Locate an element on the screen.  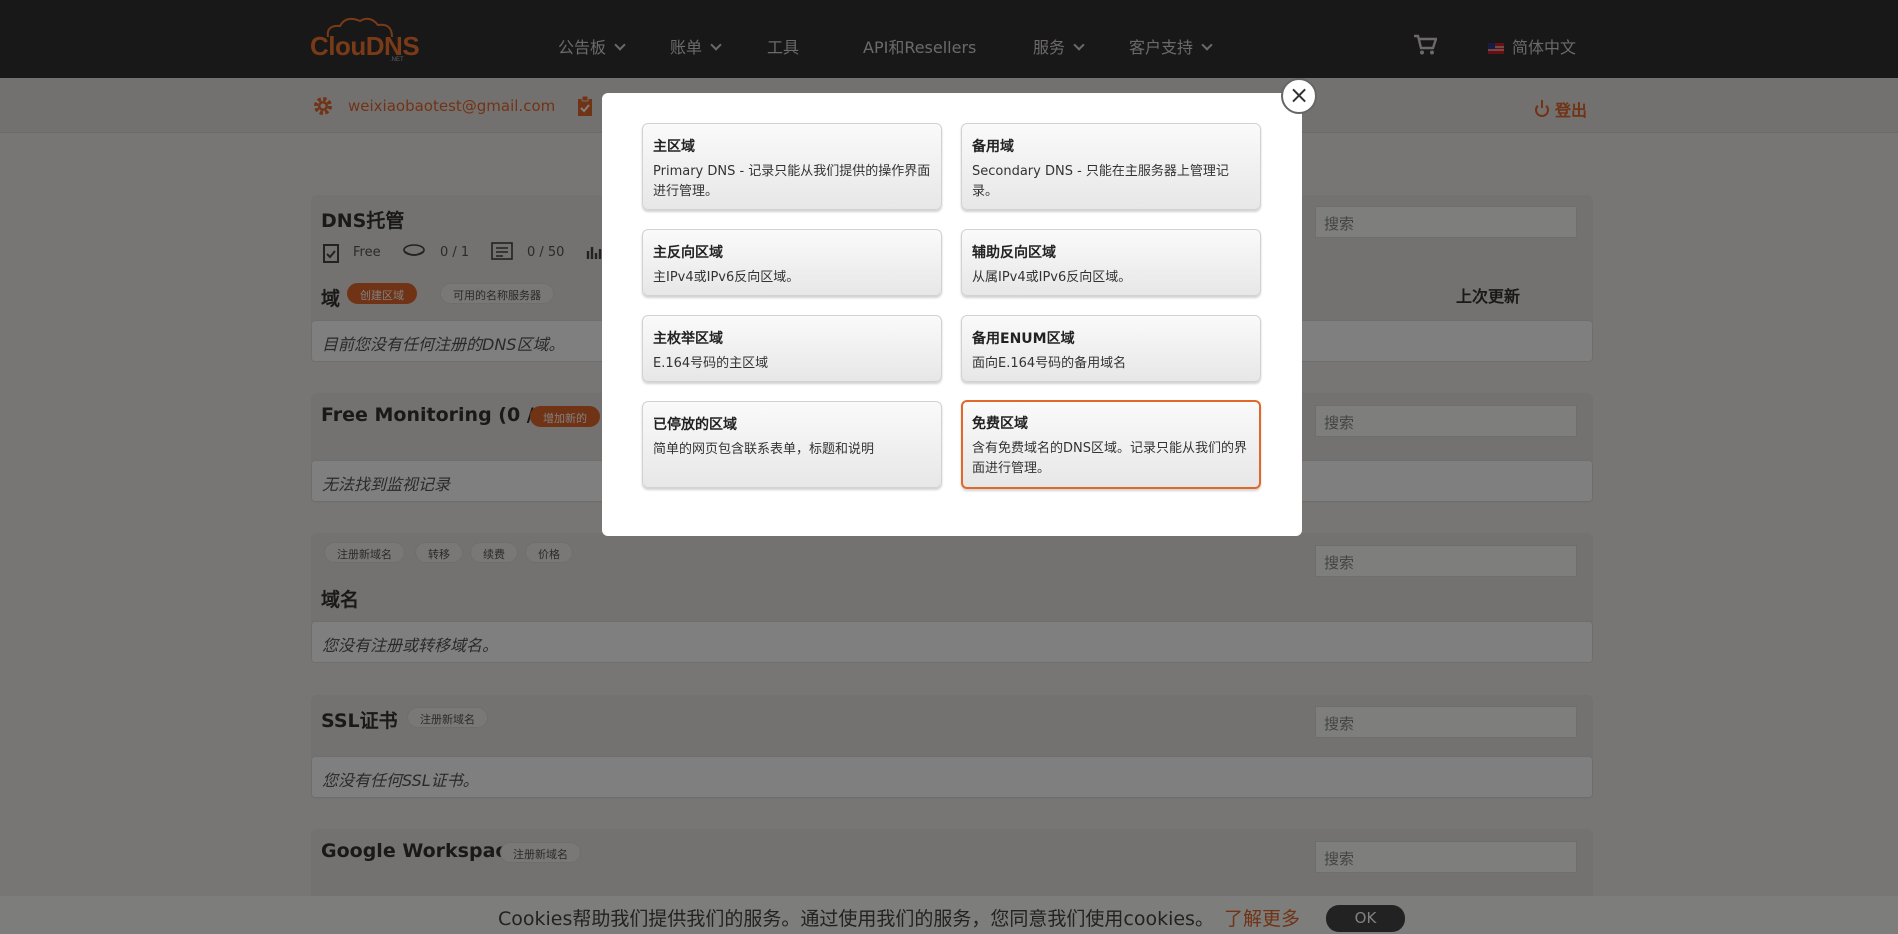
zone-description: 面向E.164号码的备用域名 is located at coordinates (1049, 363).